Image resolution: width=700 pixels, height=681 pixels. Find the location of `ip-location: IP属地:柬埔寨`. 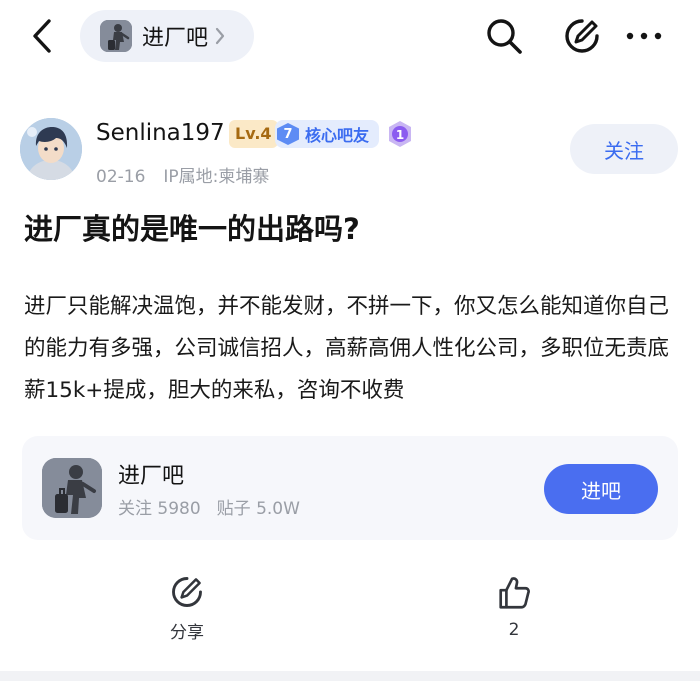

ip-location: IP属地:柬埔寨 is located at coordinates (216, 177).